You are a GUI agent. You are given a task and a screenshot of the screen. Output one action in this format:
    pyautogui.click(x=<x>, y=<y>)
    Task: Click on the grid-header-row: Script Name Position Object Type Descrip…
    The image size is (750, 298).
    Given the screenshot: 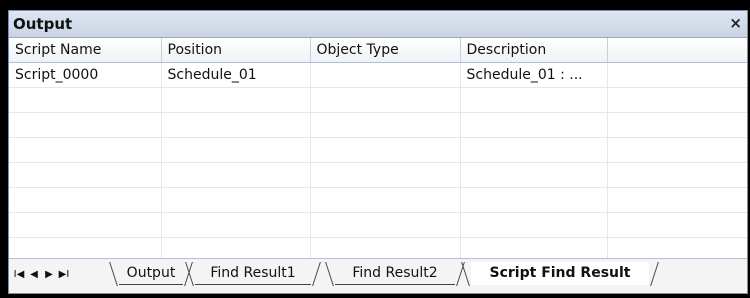 What is the action you would take?
    pyautogui.click(x=378, y=50)
    